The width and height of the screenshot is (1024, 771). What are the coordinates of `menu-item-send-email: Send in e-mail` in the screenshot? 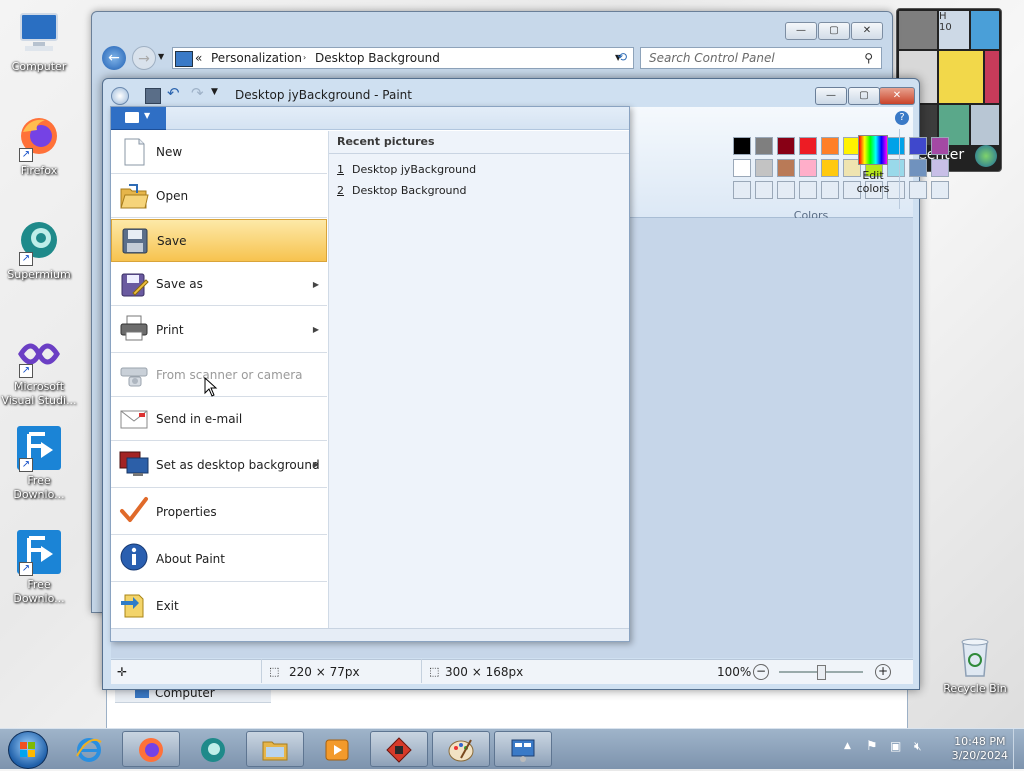 It's located at (219, 419).